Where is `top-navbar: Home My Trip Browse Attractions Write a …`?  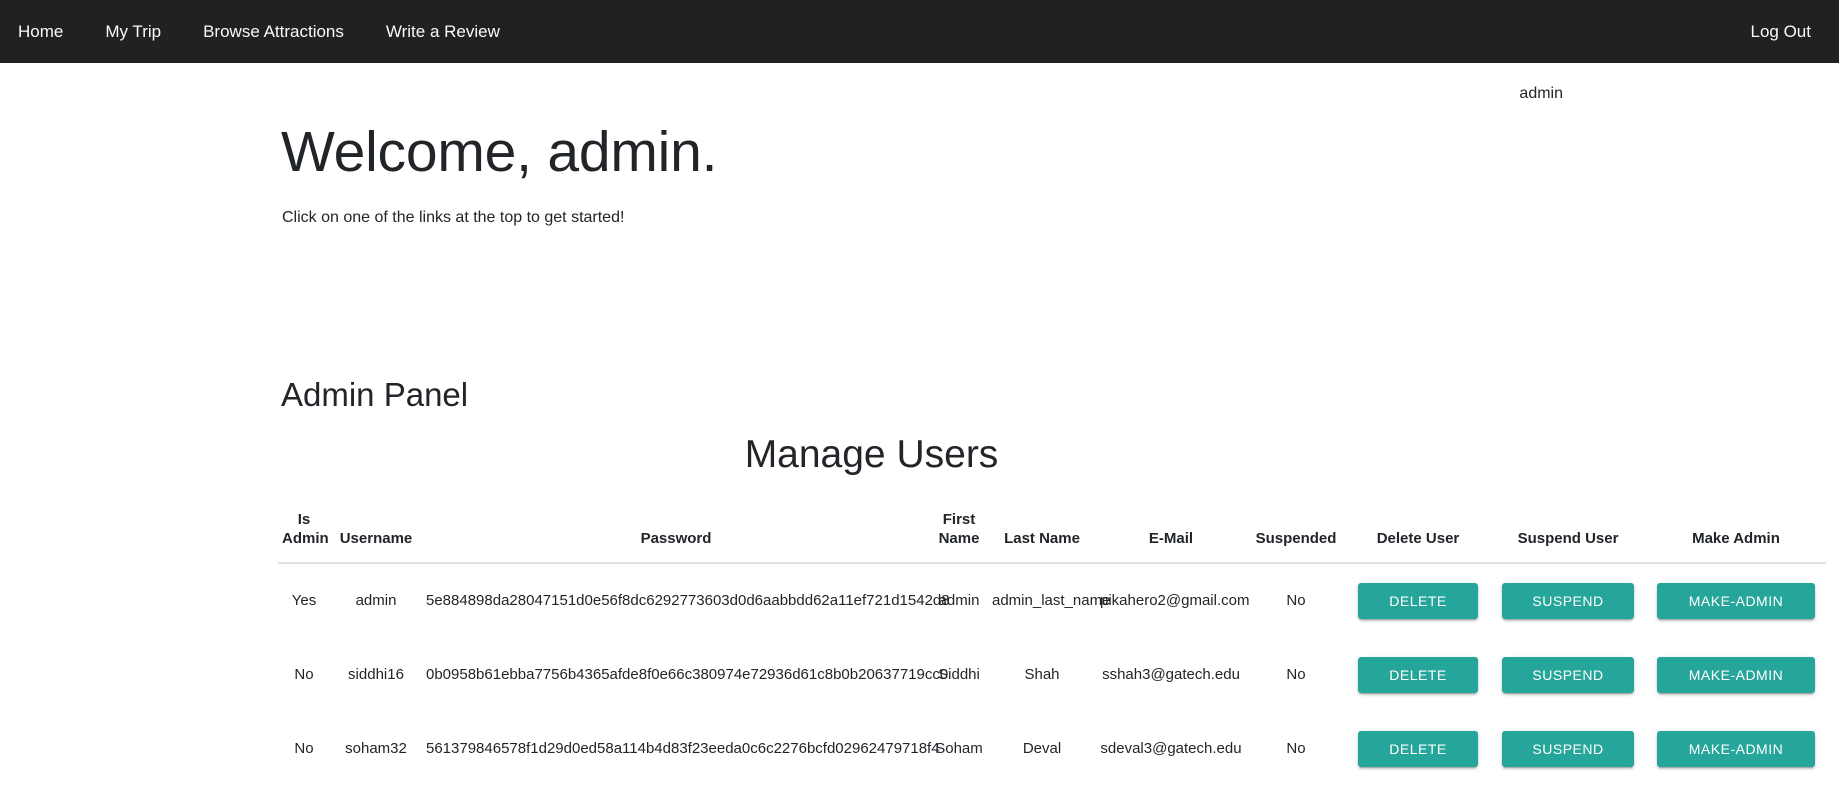 top-navbar: Home My Trip Browse Attractions Write a … is located at coordinates (919, 31).